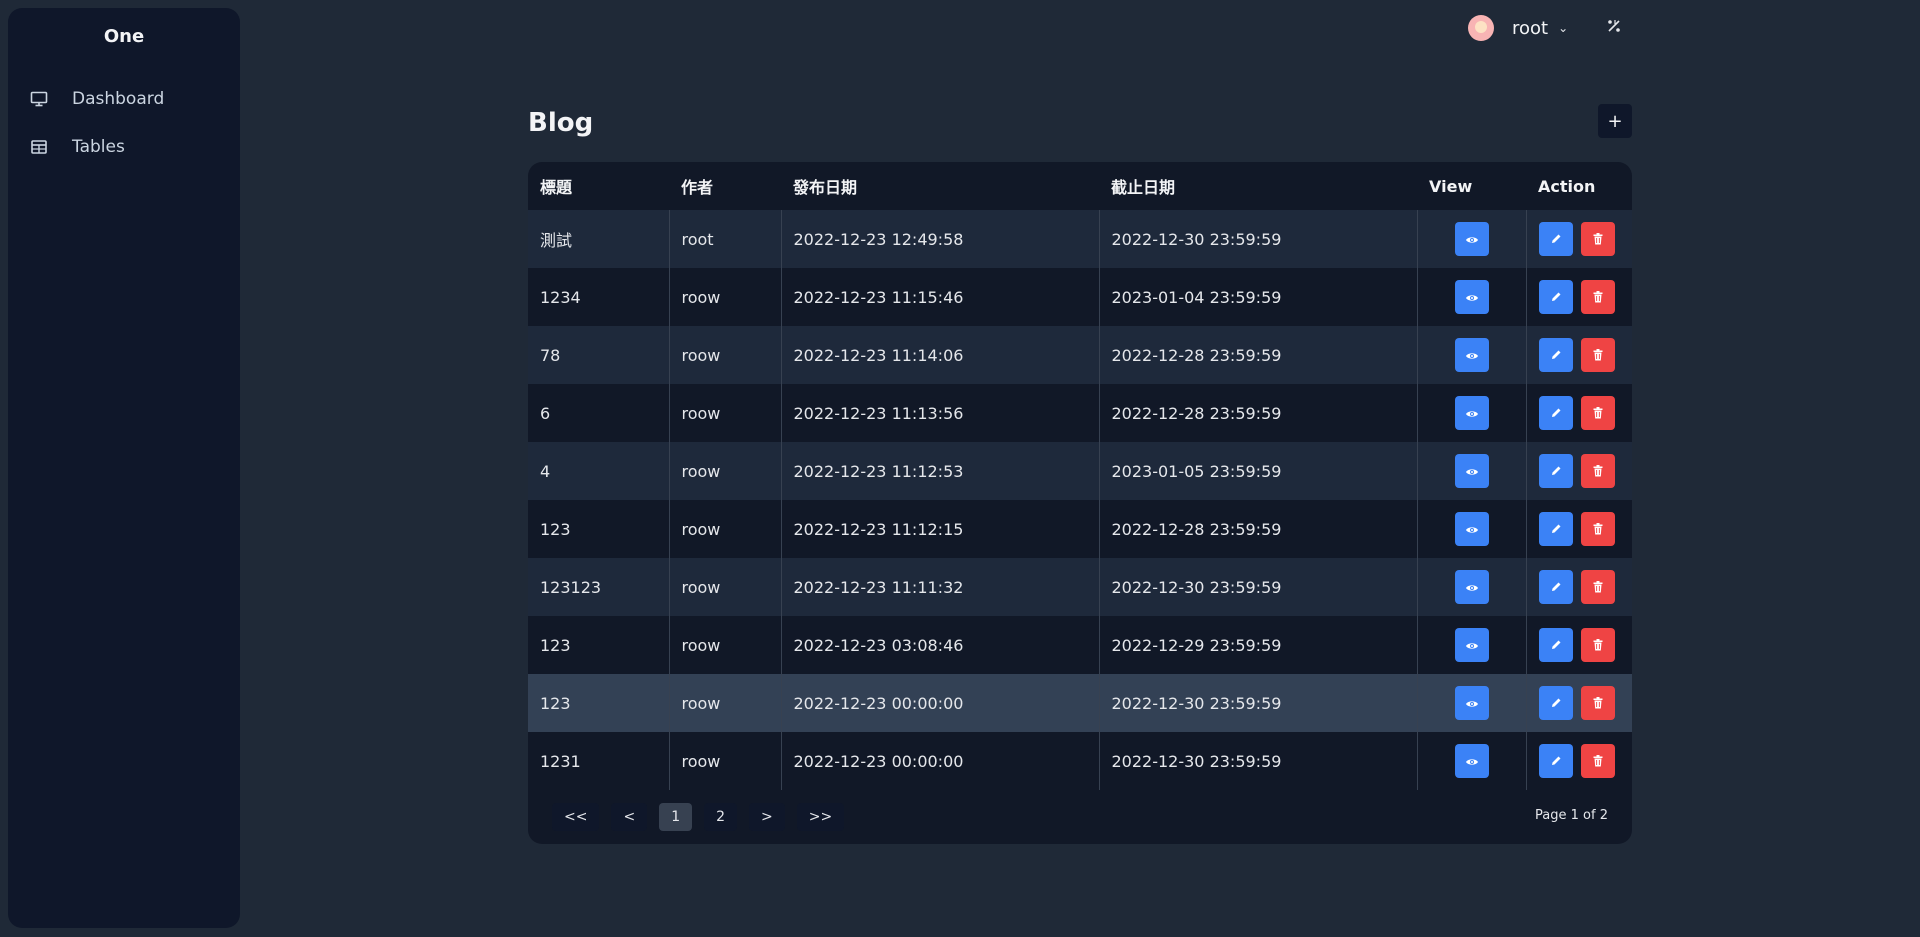  I want to click on prev-page-button: <, so click(629, 817).